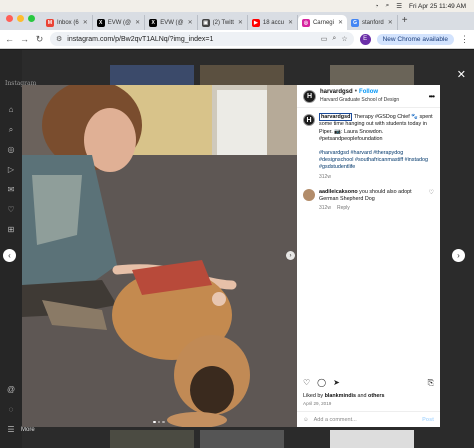 This screenshot has width=474, height=448. I want to click on share-send-icon: ➤, so click(336, 383).